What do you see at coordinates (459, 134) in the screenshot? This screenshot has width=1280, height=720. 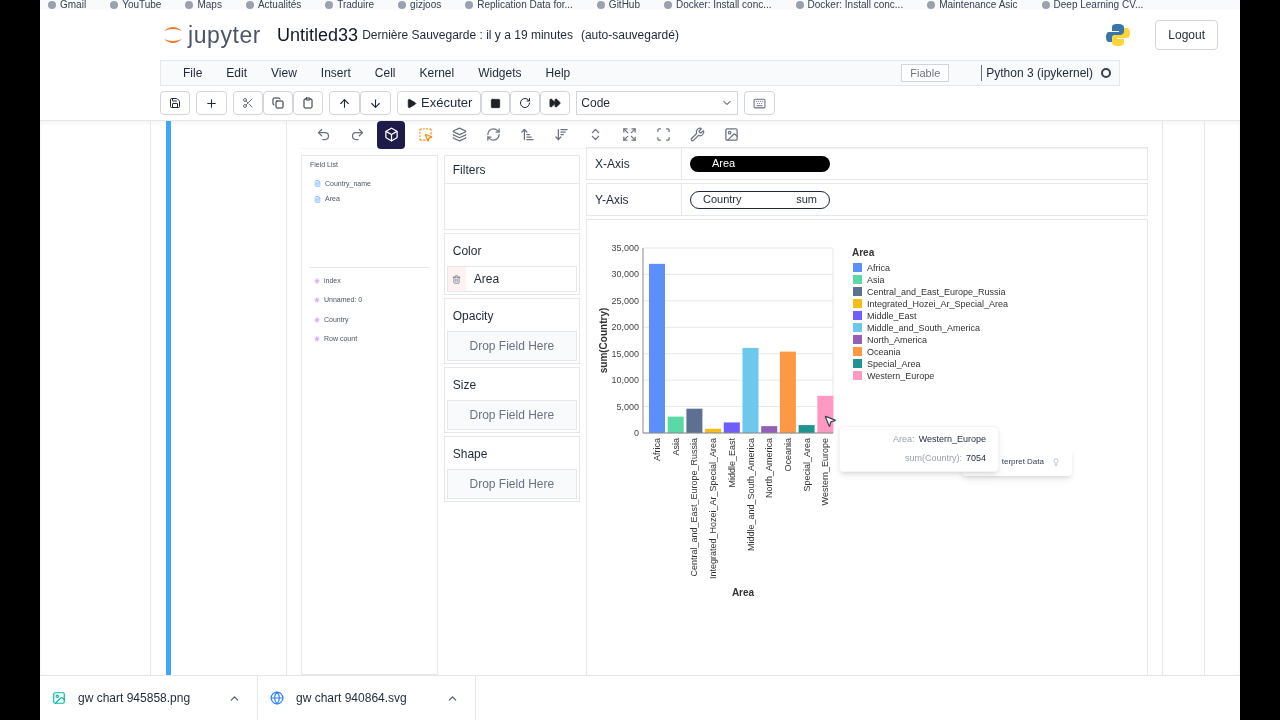 I see `layers-icon` at bounding box center [459, 134].